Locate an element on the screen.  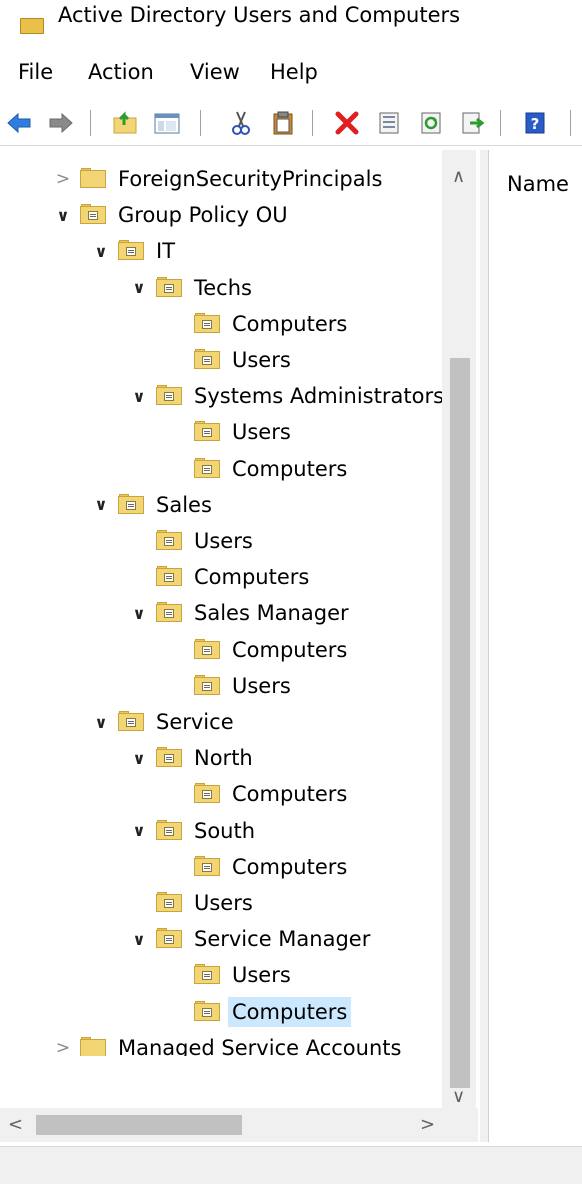
menu-action: Action is located at coordinates (121, 72).